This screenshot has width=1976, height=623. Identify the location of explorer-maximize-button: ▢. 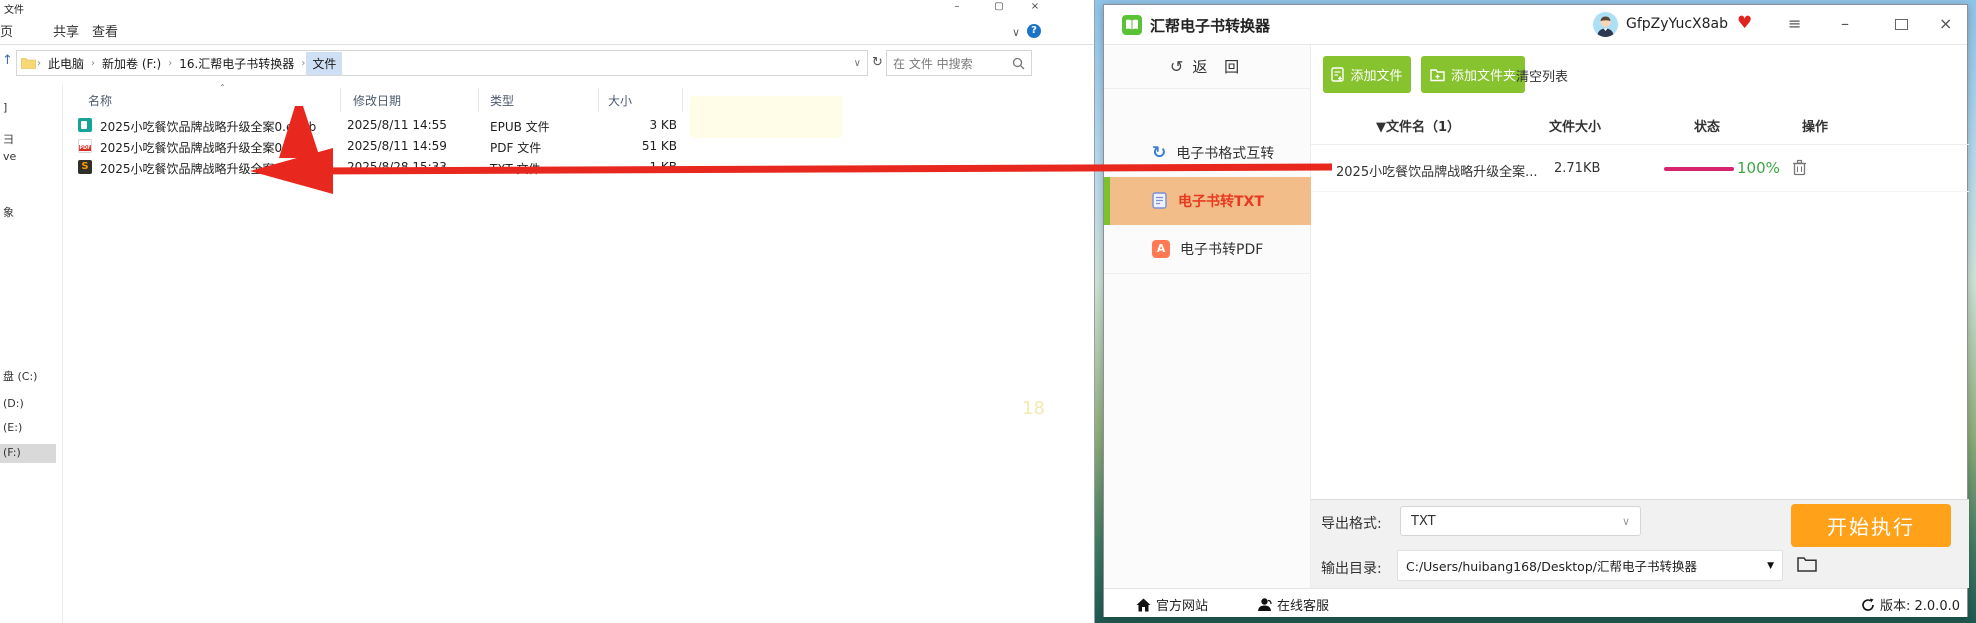
(999, 7).